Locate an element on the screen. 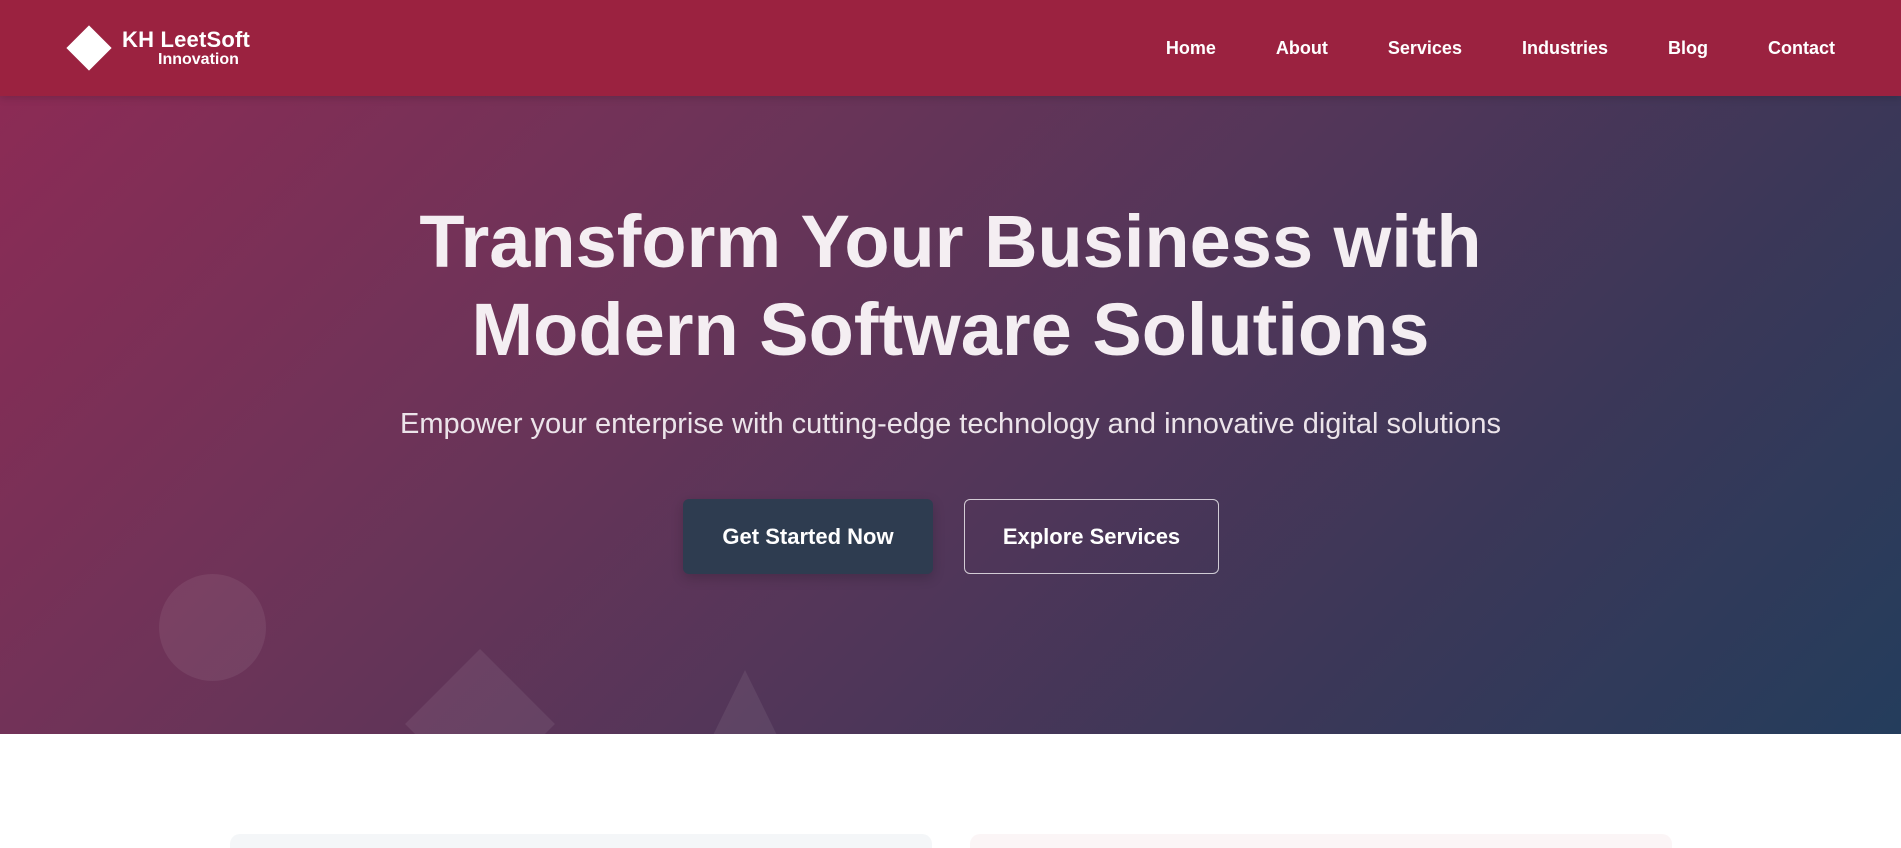 The height and width of the screenshot is (848, 1901). decorative-circle-shape is located at coordinates (212, 627).